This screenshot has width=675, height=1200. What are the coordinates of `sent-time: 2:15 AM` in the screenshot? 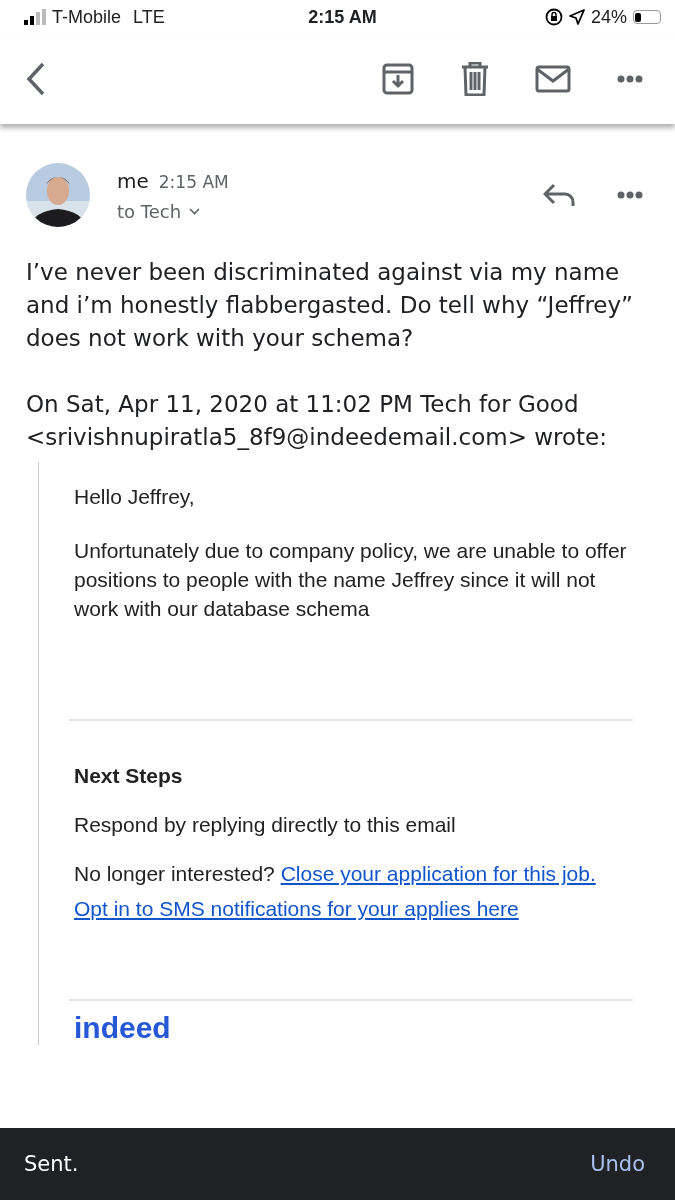 It's located at (193, 181).